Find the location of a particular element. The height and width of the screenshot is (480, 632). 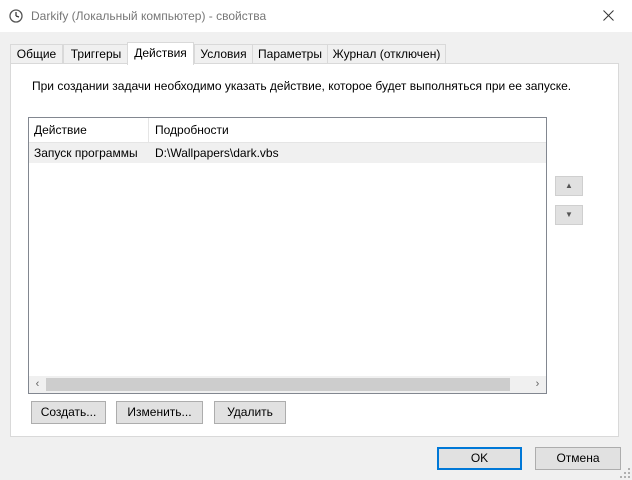

window-title: Darkify (Локальный компьютер) - свойства is located at coordinates (149, 16).